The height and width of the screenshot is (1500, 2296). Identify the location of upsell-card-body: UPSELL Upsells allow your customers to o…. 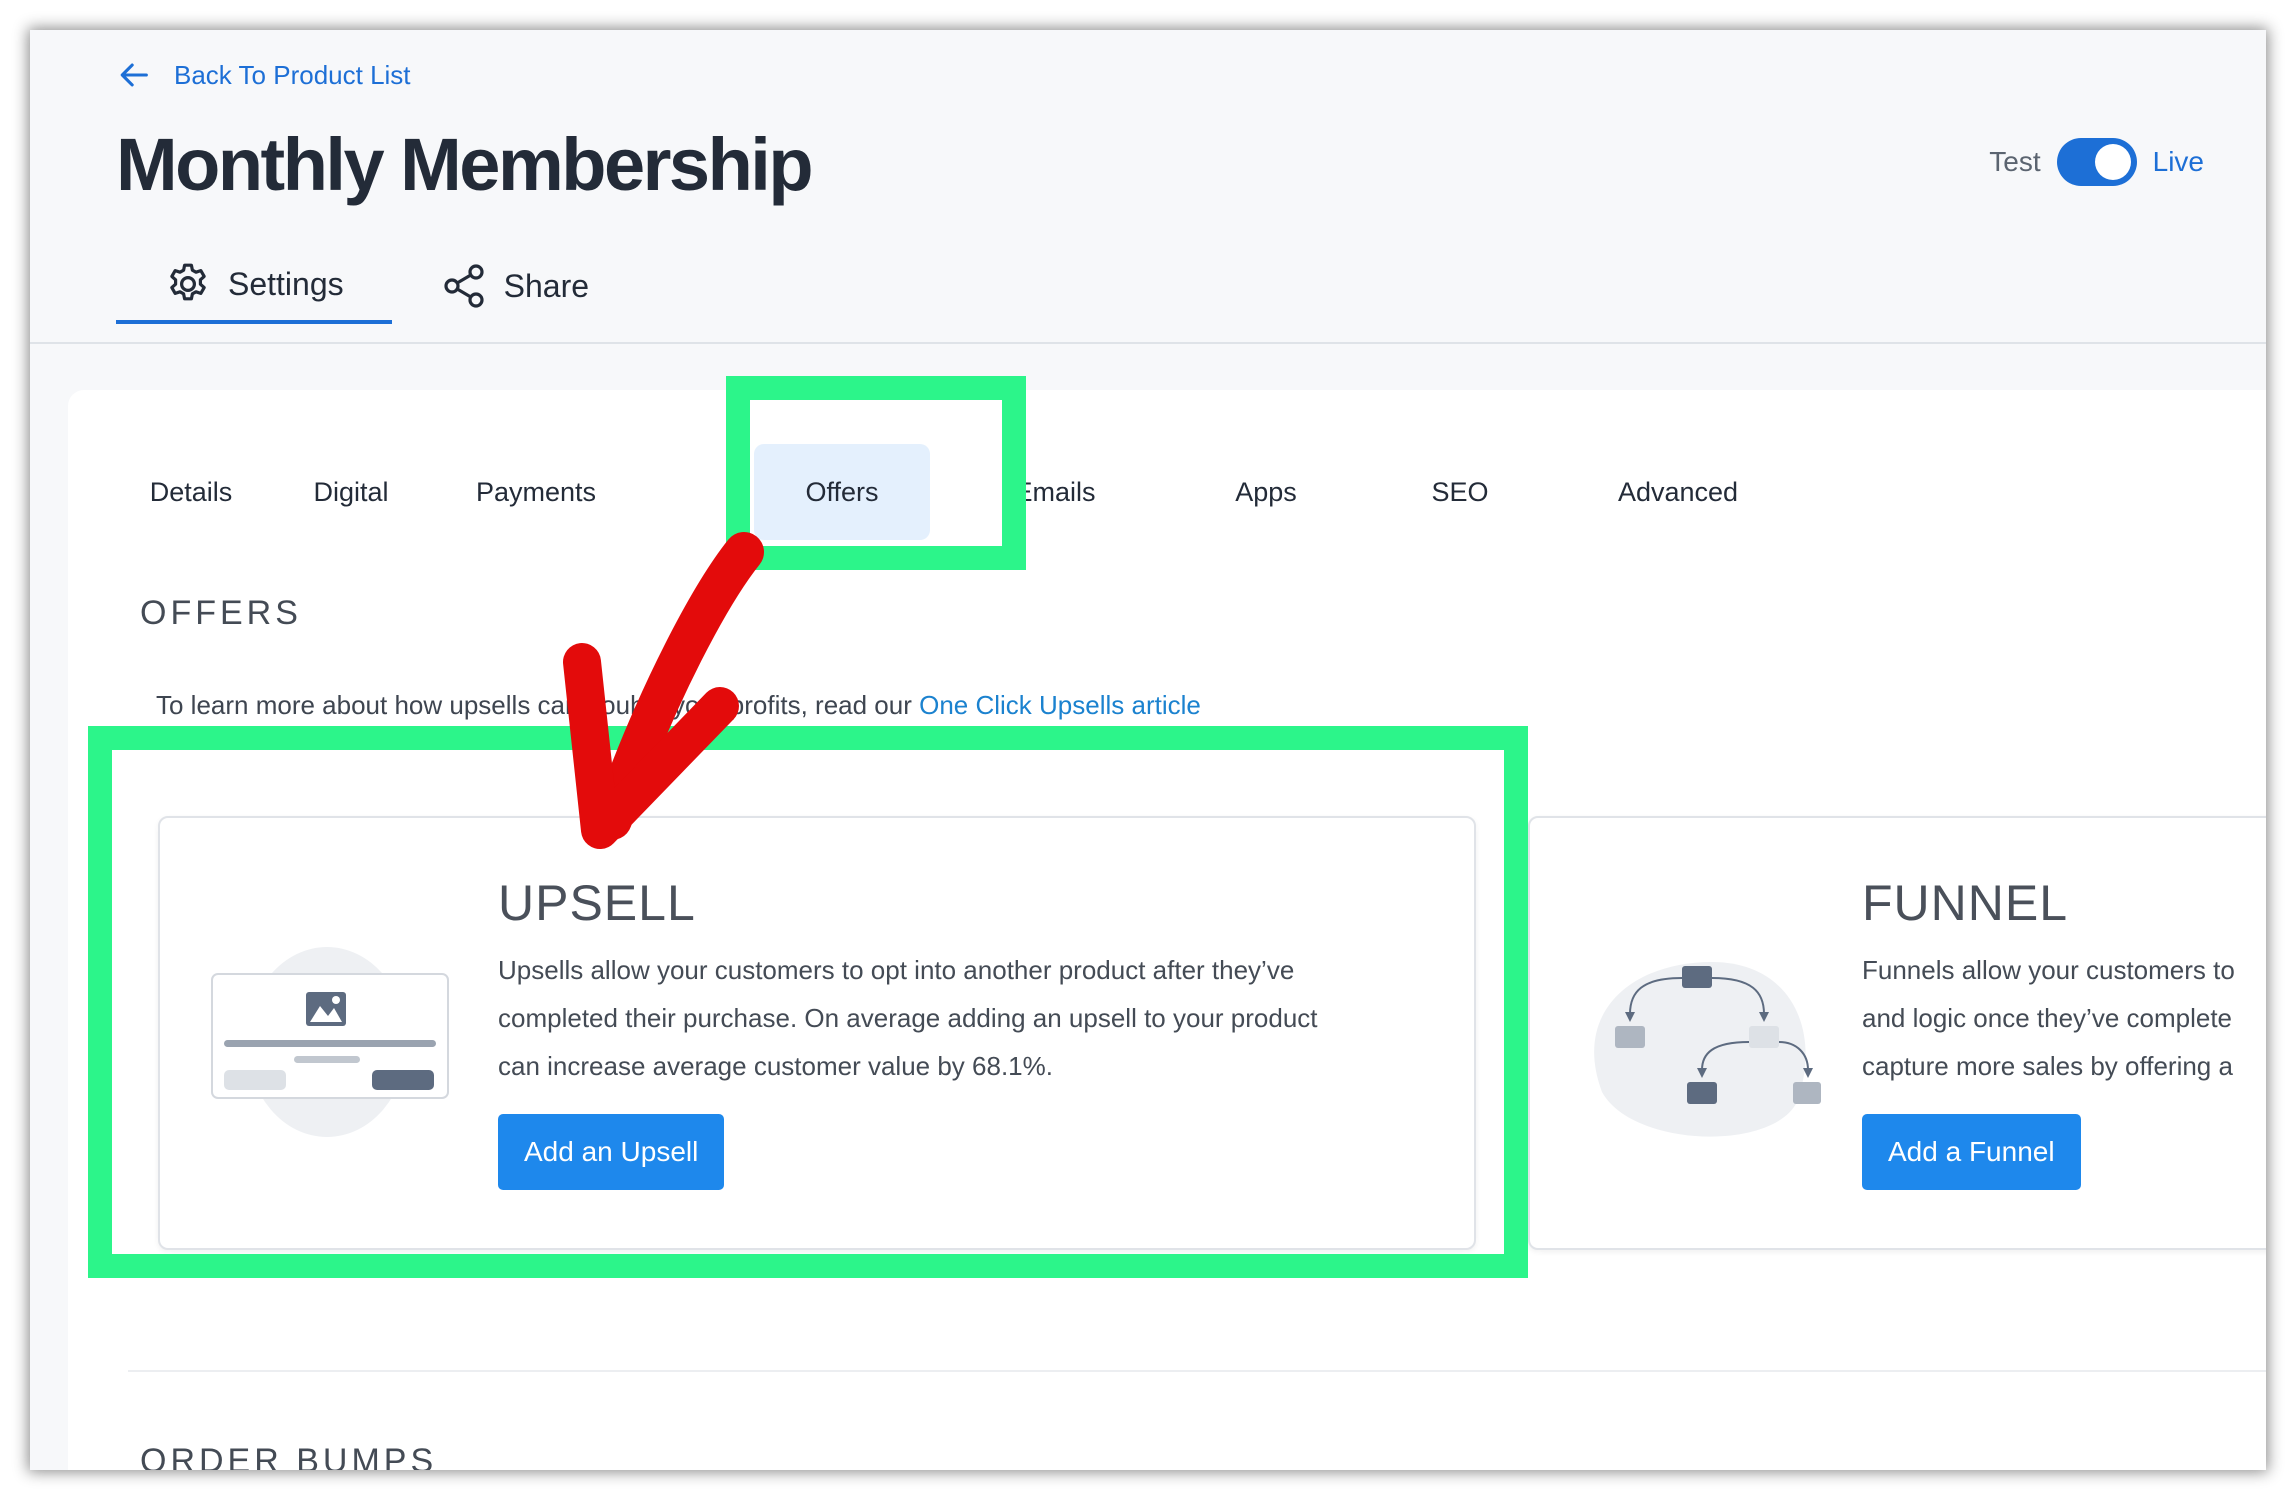
(908, 1032).